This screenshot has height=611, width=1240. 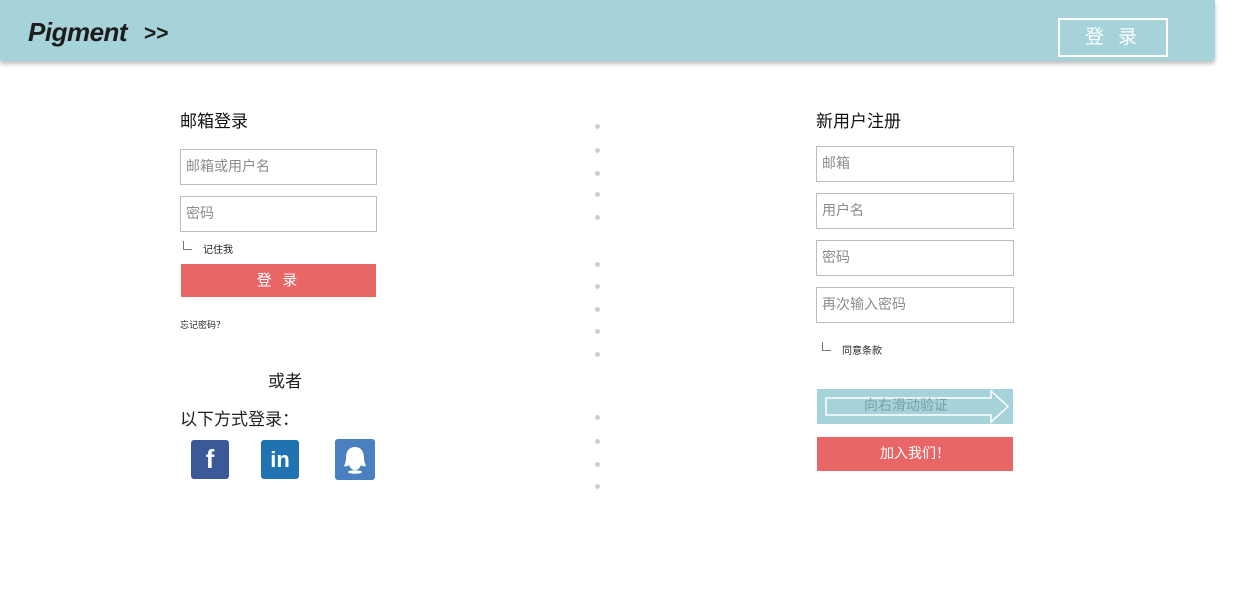 I want to click on top-bar: Pigment >> 登 录, so click(x=607, y=30).